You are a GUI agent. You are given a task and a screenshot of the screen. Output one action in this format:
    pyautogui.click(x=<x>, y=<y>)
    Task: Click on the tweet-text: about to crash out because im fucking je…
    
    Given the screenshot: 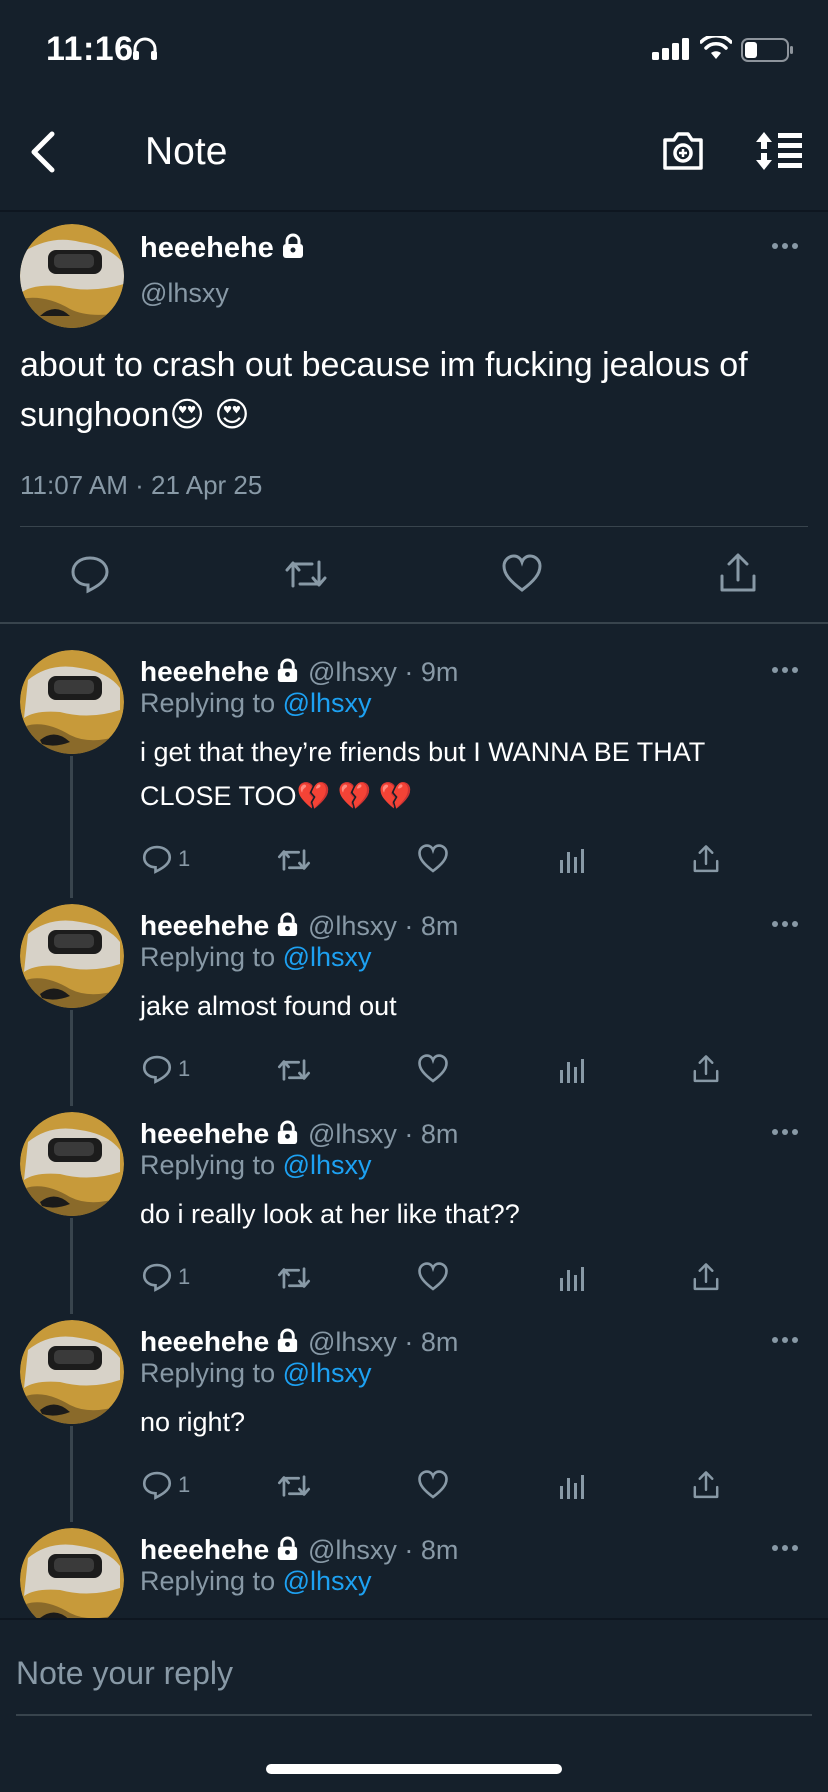 What is the action you would take?
    pyautogui.click(x=384, y=390)
    